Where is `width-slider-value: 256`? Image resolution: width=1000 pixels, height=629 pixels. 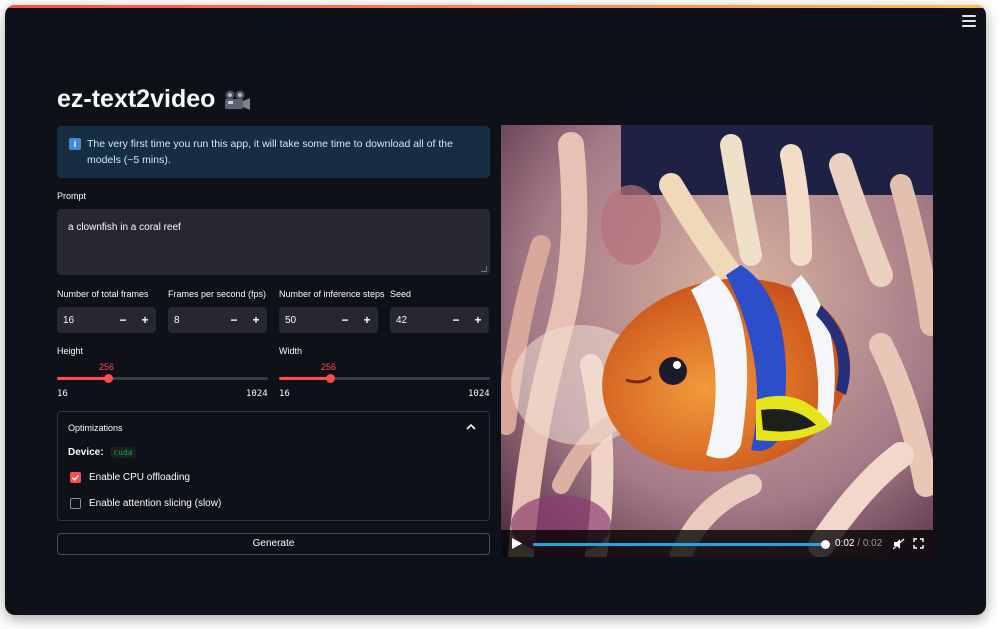
width-slider-value: 256 is located at coordinates (329, 367).